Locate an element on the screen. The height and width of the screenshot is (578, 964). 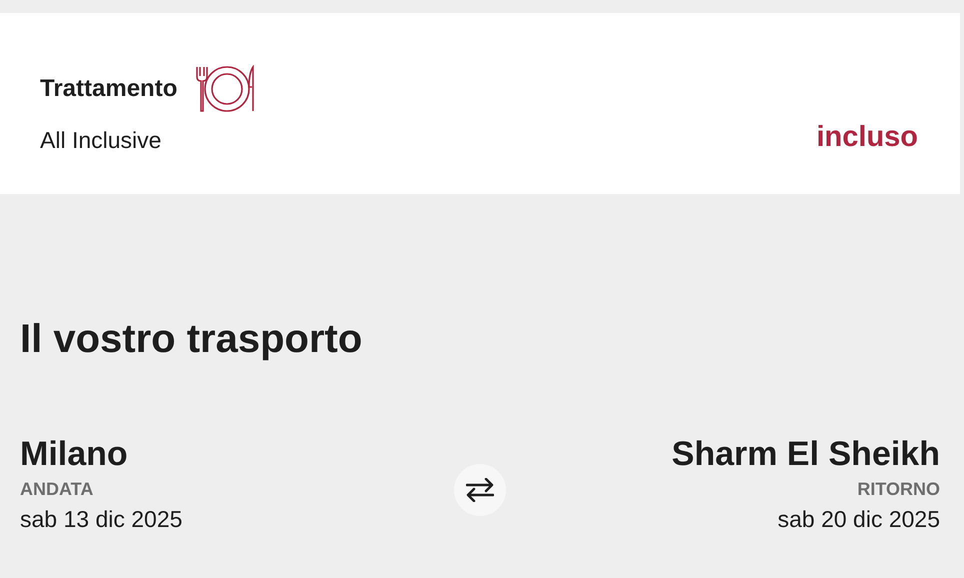
city-name: Sharm El Sheikh is located at coordinates (806, 455).